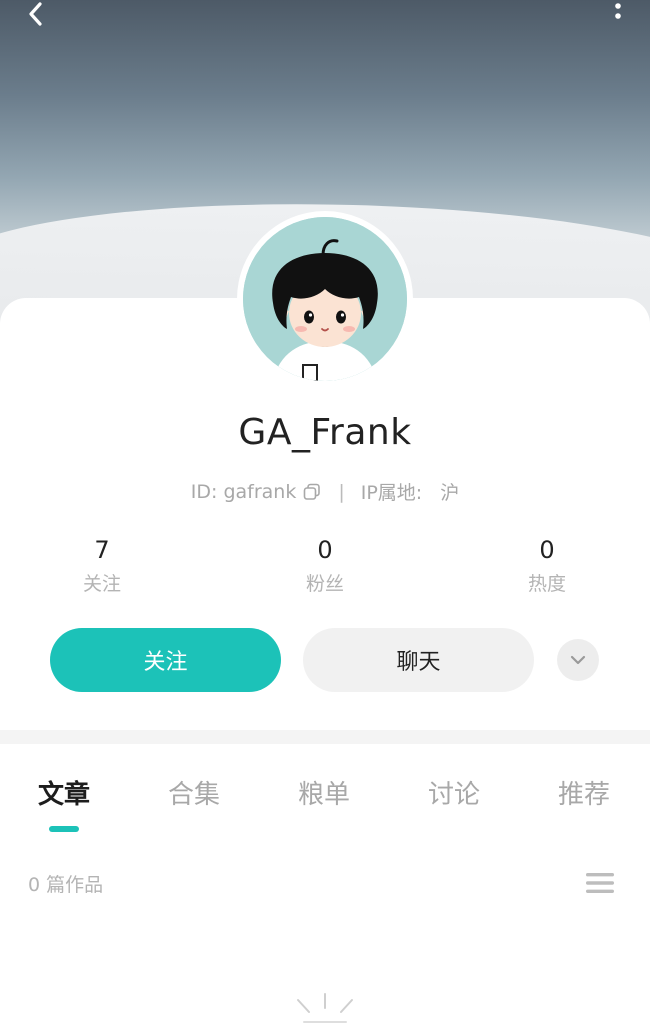 This screenshot has height=1024, width=650. What do you see at coordinates (102, 565) in the screenshot?
I see `stat-following: 7 关注` at bounding box center [102, 565].